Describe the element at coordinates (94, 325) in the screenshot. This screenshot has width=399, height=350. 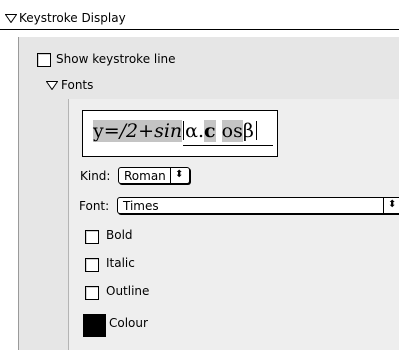
I see `colour-swatch` at that location.